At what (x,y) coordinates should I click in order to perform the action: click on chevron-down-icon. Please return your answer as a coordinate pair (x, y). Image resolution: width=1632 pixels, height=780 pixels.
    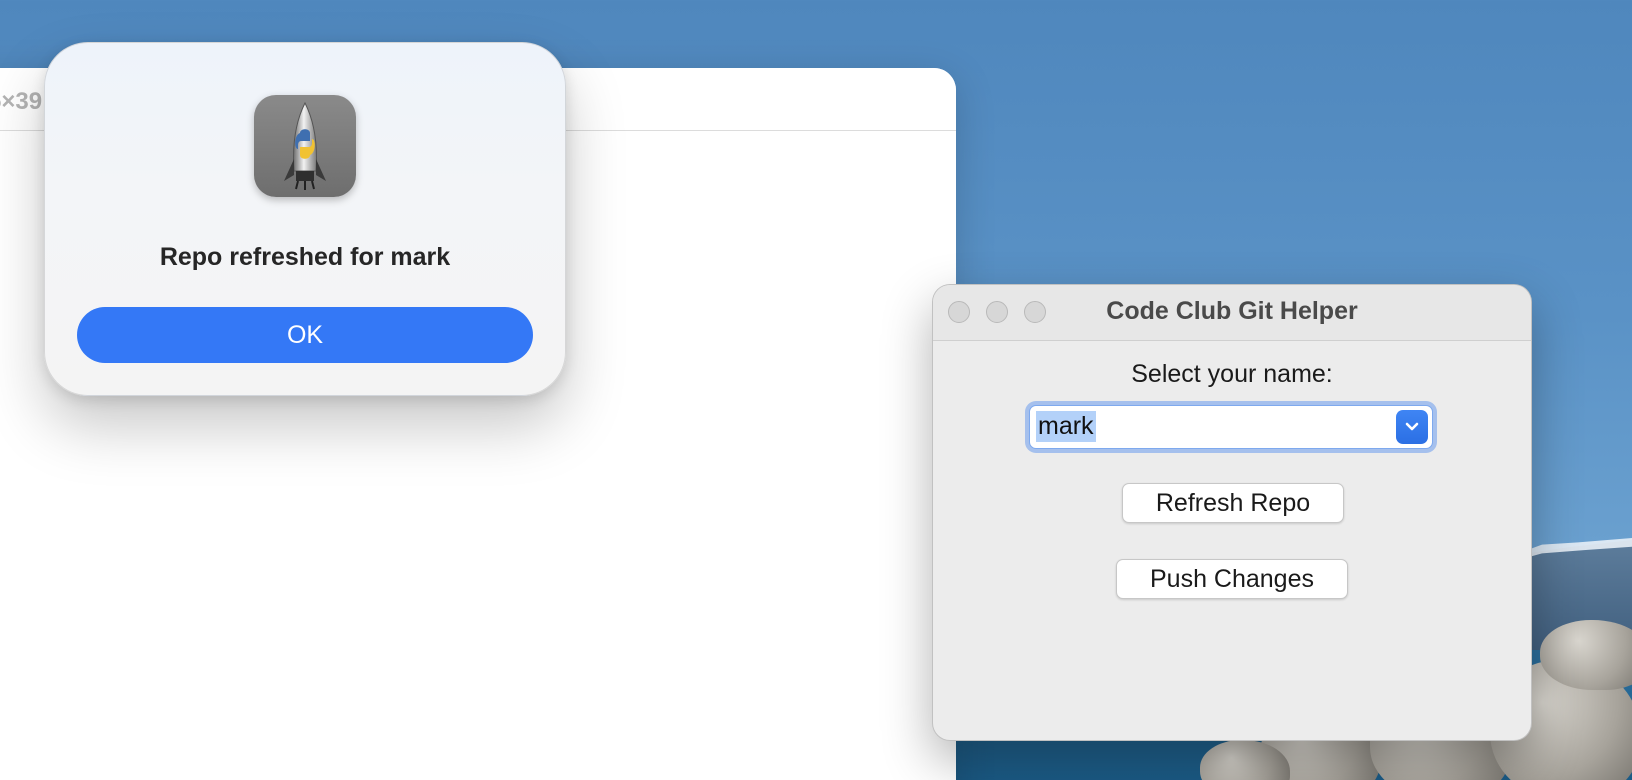
    Looking at the image, I should click on (1412, 427).